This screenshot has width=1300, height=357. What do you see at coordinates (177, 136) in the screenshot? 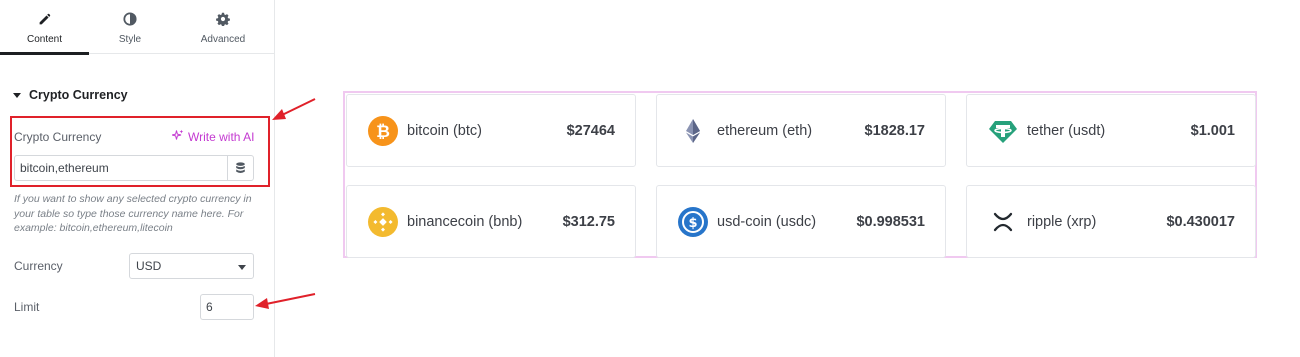
I see `sparkle-icon` at bounding box center [177, 136].